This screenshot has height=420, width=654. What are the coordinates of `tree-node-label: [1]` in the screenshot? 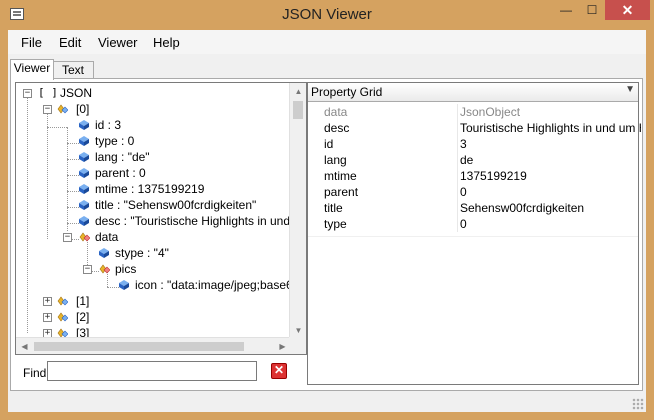 It's located at (83, 301).